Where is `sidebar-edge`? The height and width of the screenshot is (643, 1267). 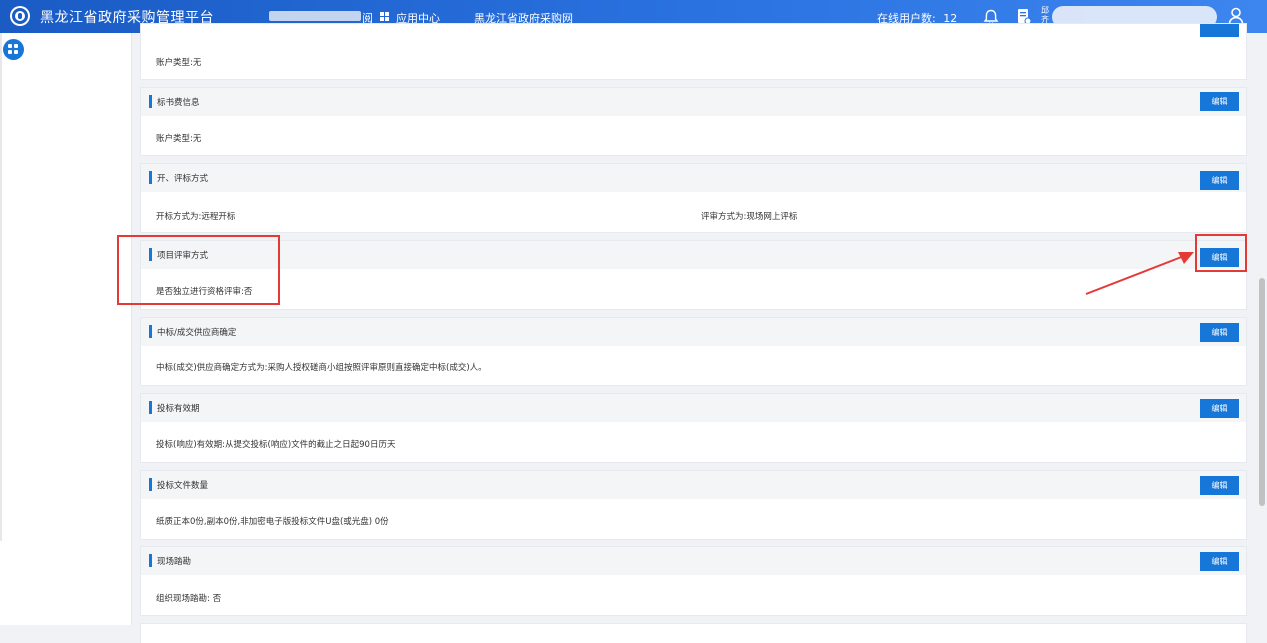 sidebar-edge is located at coordinates (1, 287).